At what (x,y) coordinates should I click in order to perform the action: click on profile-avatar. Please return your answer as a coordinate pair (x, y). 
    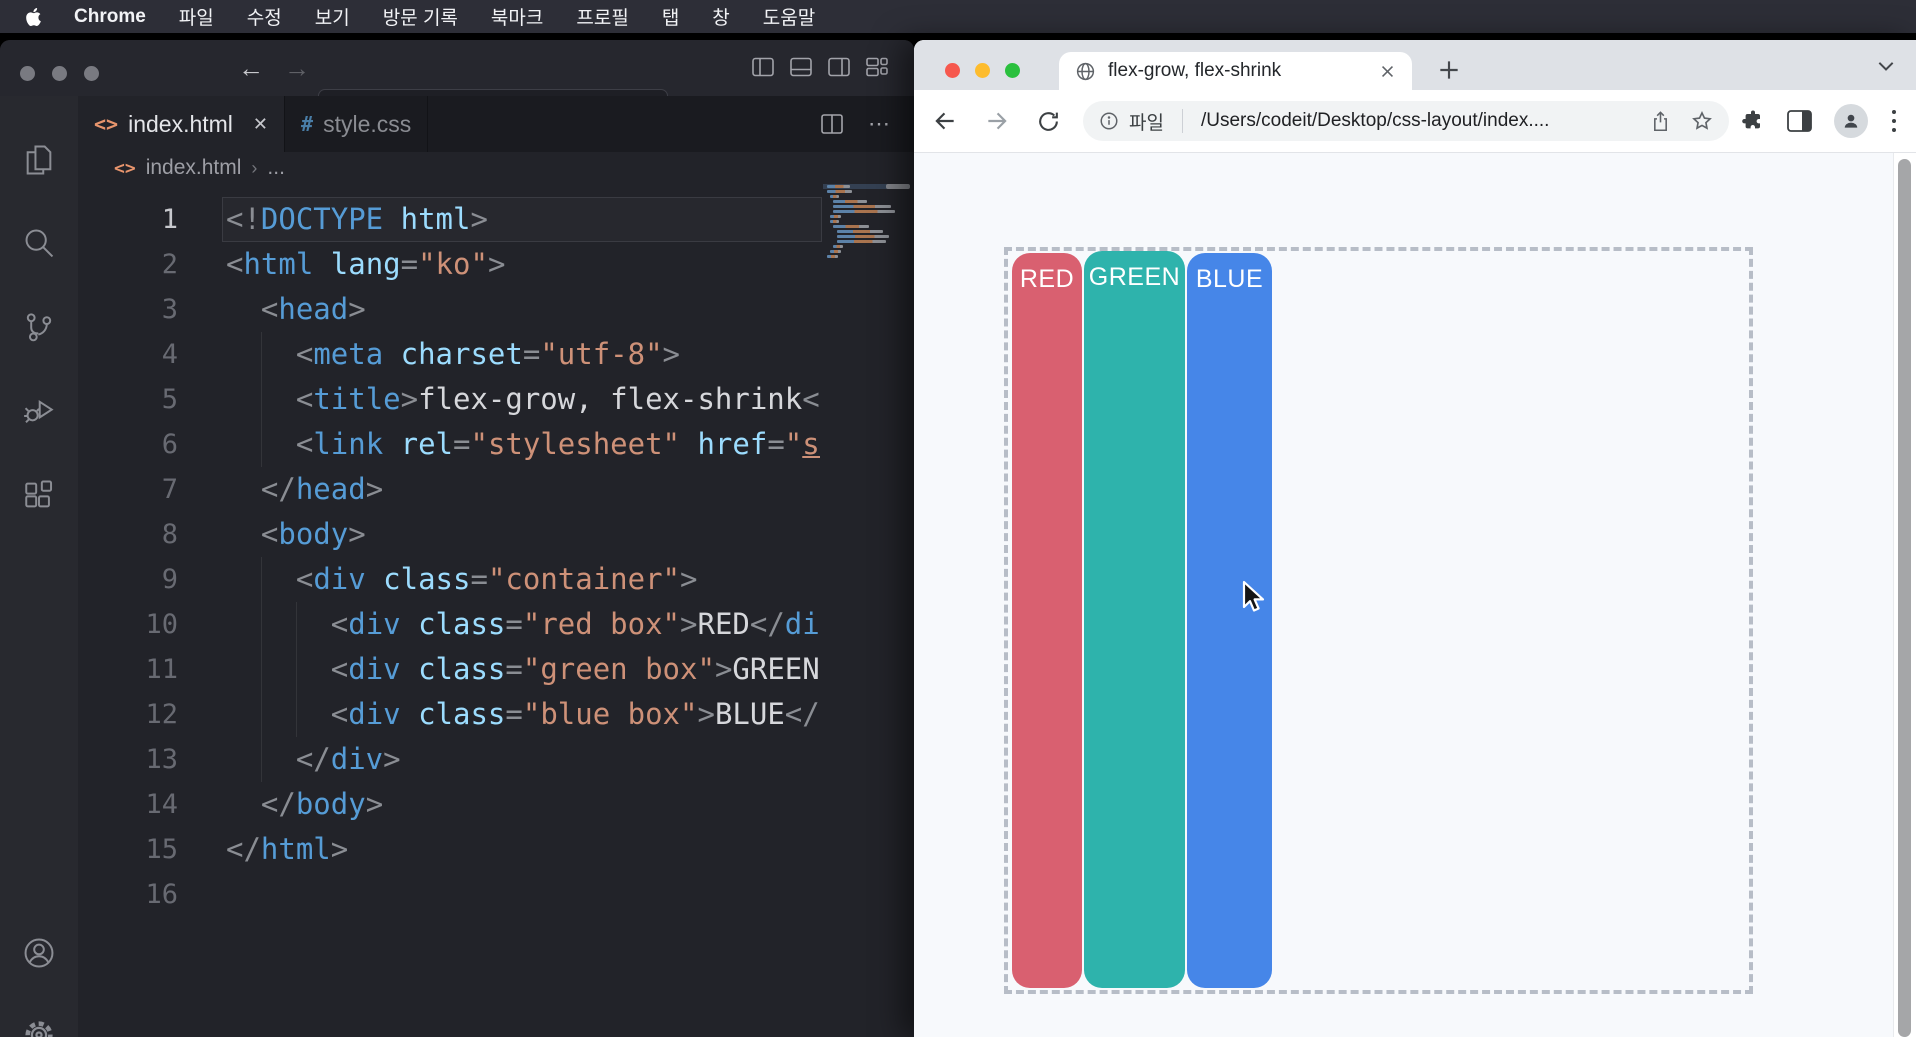
    Looking at the image, I should click on (1851, 121).